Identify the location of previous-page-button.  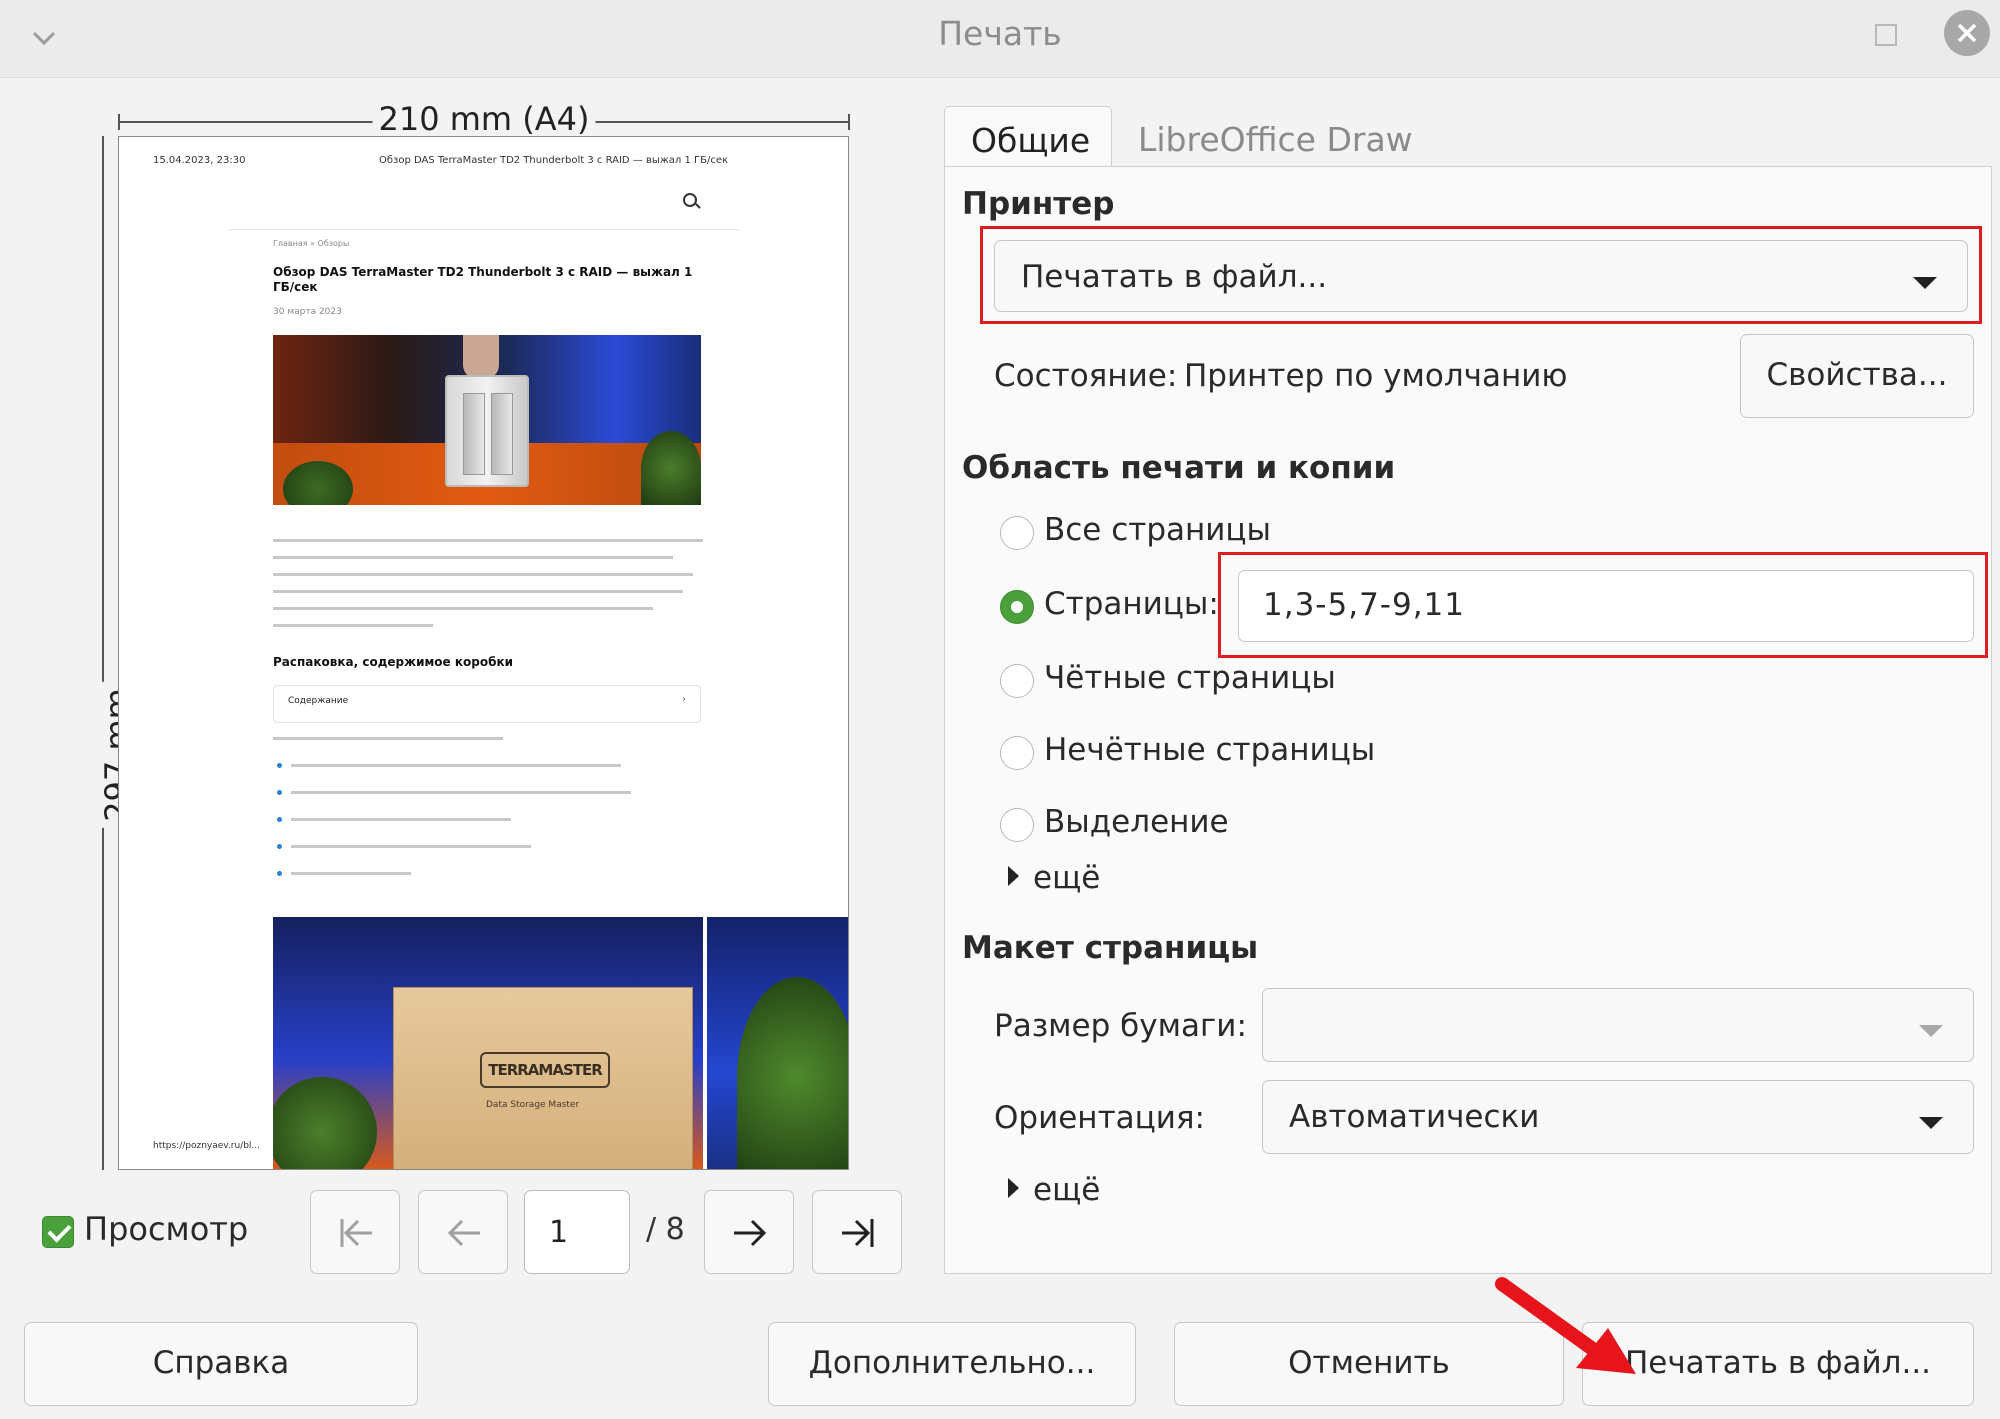
(463, 1232).